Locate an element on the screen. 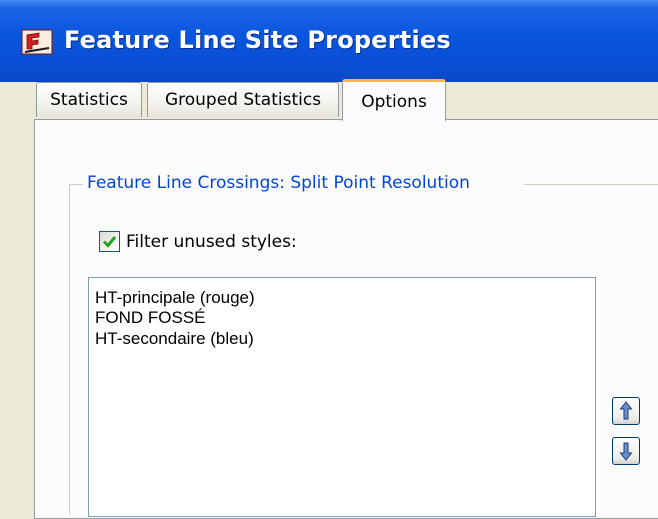 This screenshot has height=519, width=658. tab-options: Options is located at coordinates (394, 100).